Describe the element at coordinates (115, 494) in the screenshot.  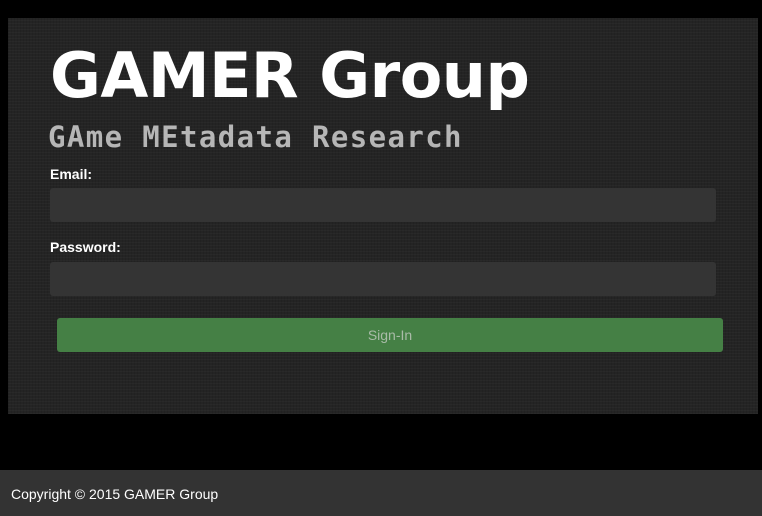
I see `copyright-text: Copyright © 2015 GAMER Group` at that location.